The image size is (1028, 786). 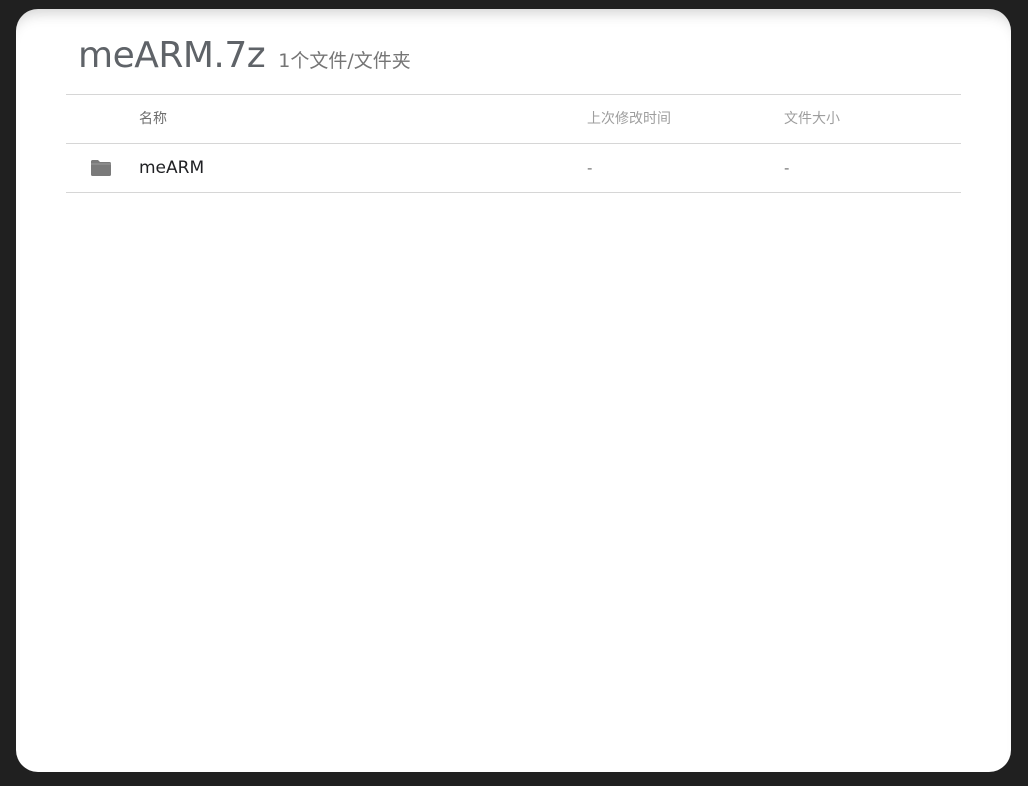 I want to click on folder-icon, so click(x=102, y=168).